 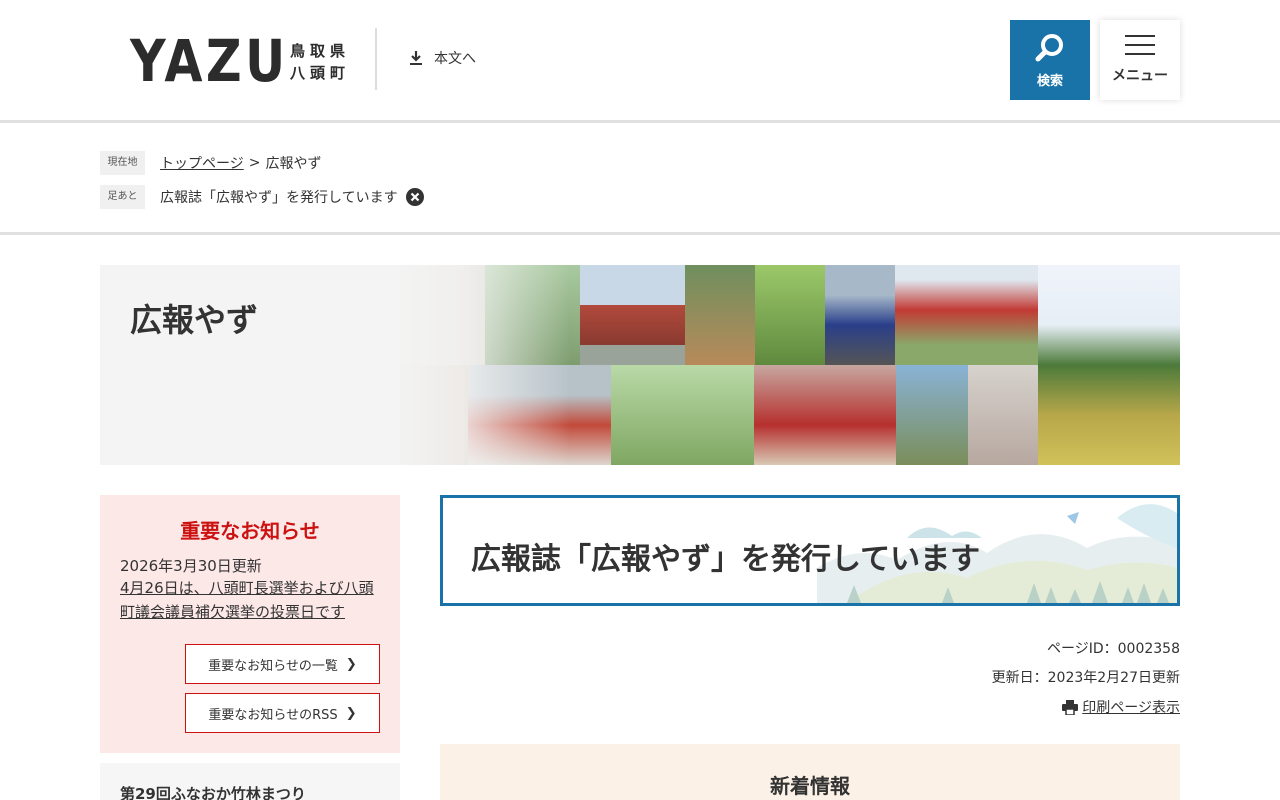 What do you see at coordinates (640, 233) in the screenshot?
I see `breadcrumb-border` at bounding box center [640, 233].